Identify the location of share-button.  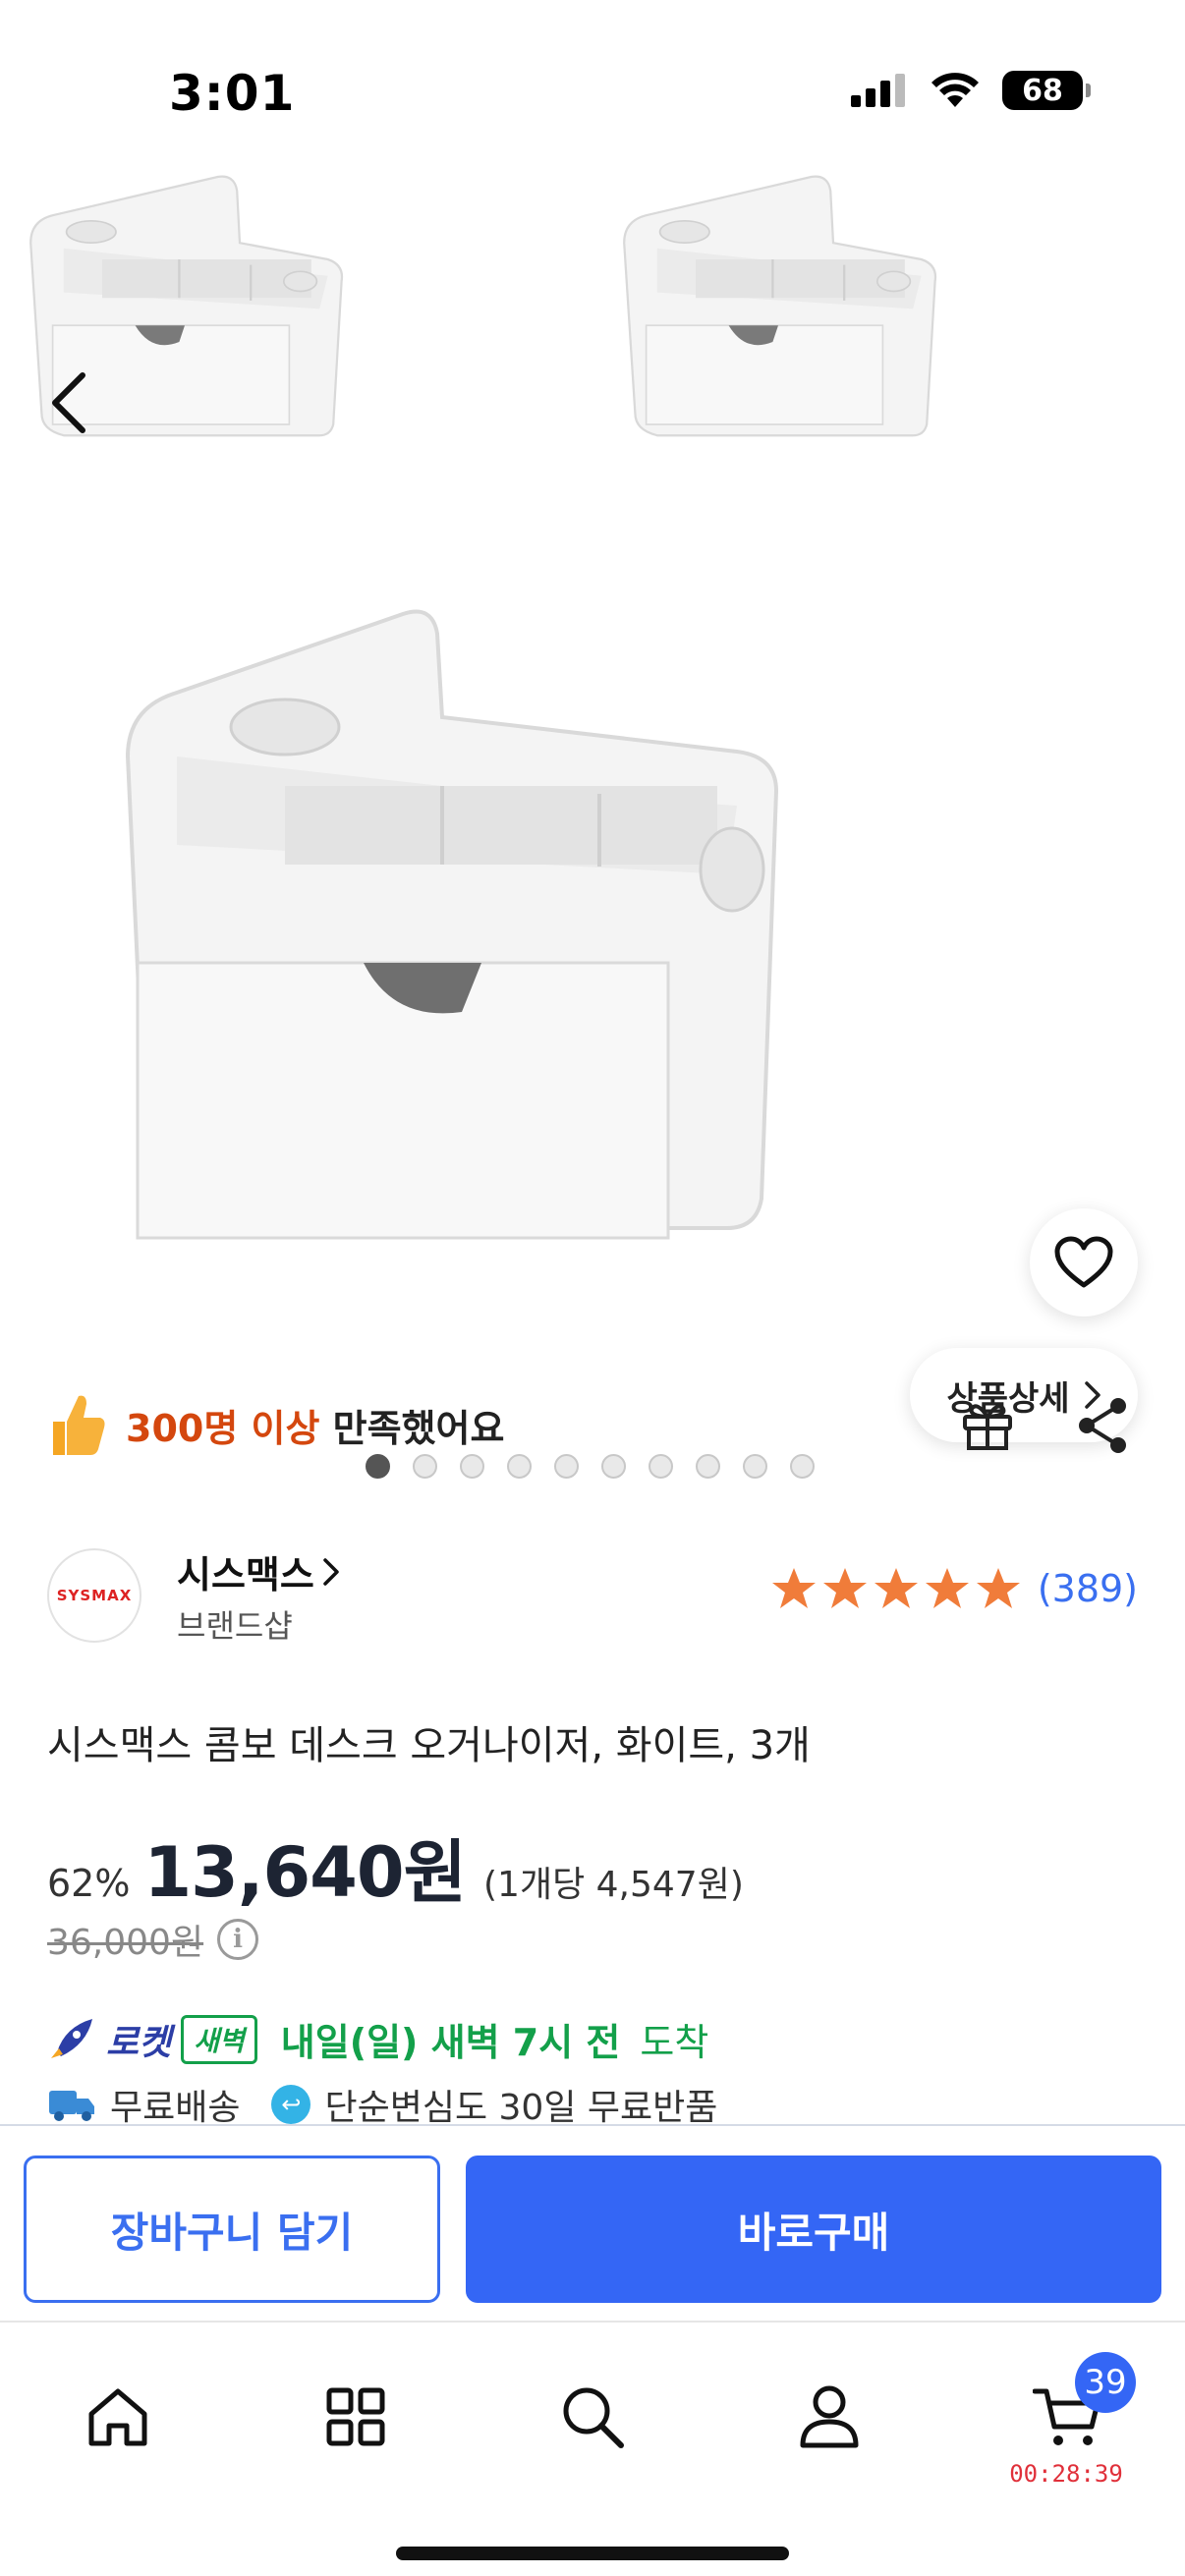
(1104, 1425).